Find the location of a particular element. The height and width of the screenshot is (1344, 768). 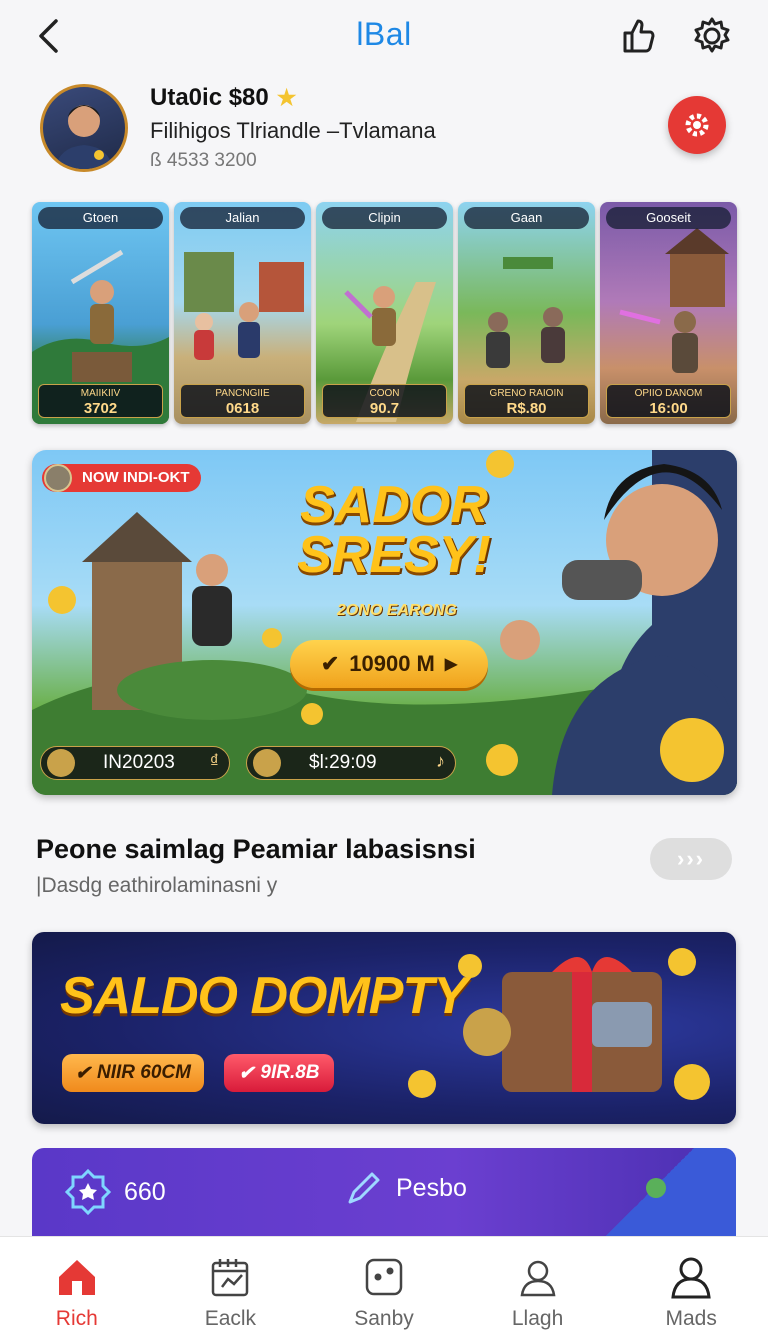

section-subtitle: |Dasdg eathirolaminasni y is located at coordinates (157, 885).